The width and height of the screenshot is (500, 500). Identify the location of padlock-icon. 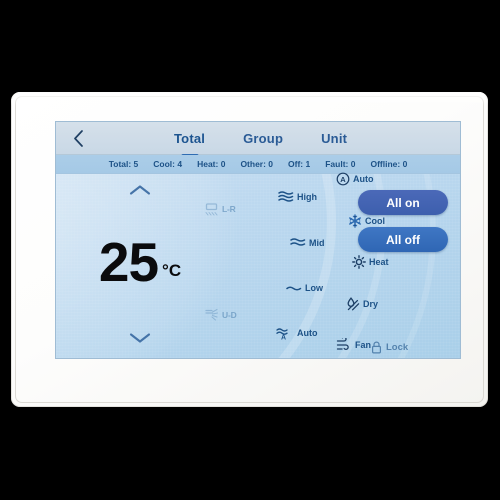
(377, 347).